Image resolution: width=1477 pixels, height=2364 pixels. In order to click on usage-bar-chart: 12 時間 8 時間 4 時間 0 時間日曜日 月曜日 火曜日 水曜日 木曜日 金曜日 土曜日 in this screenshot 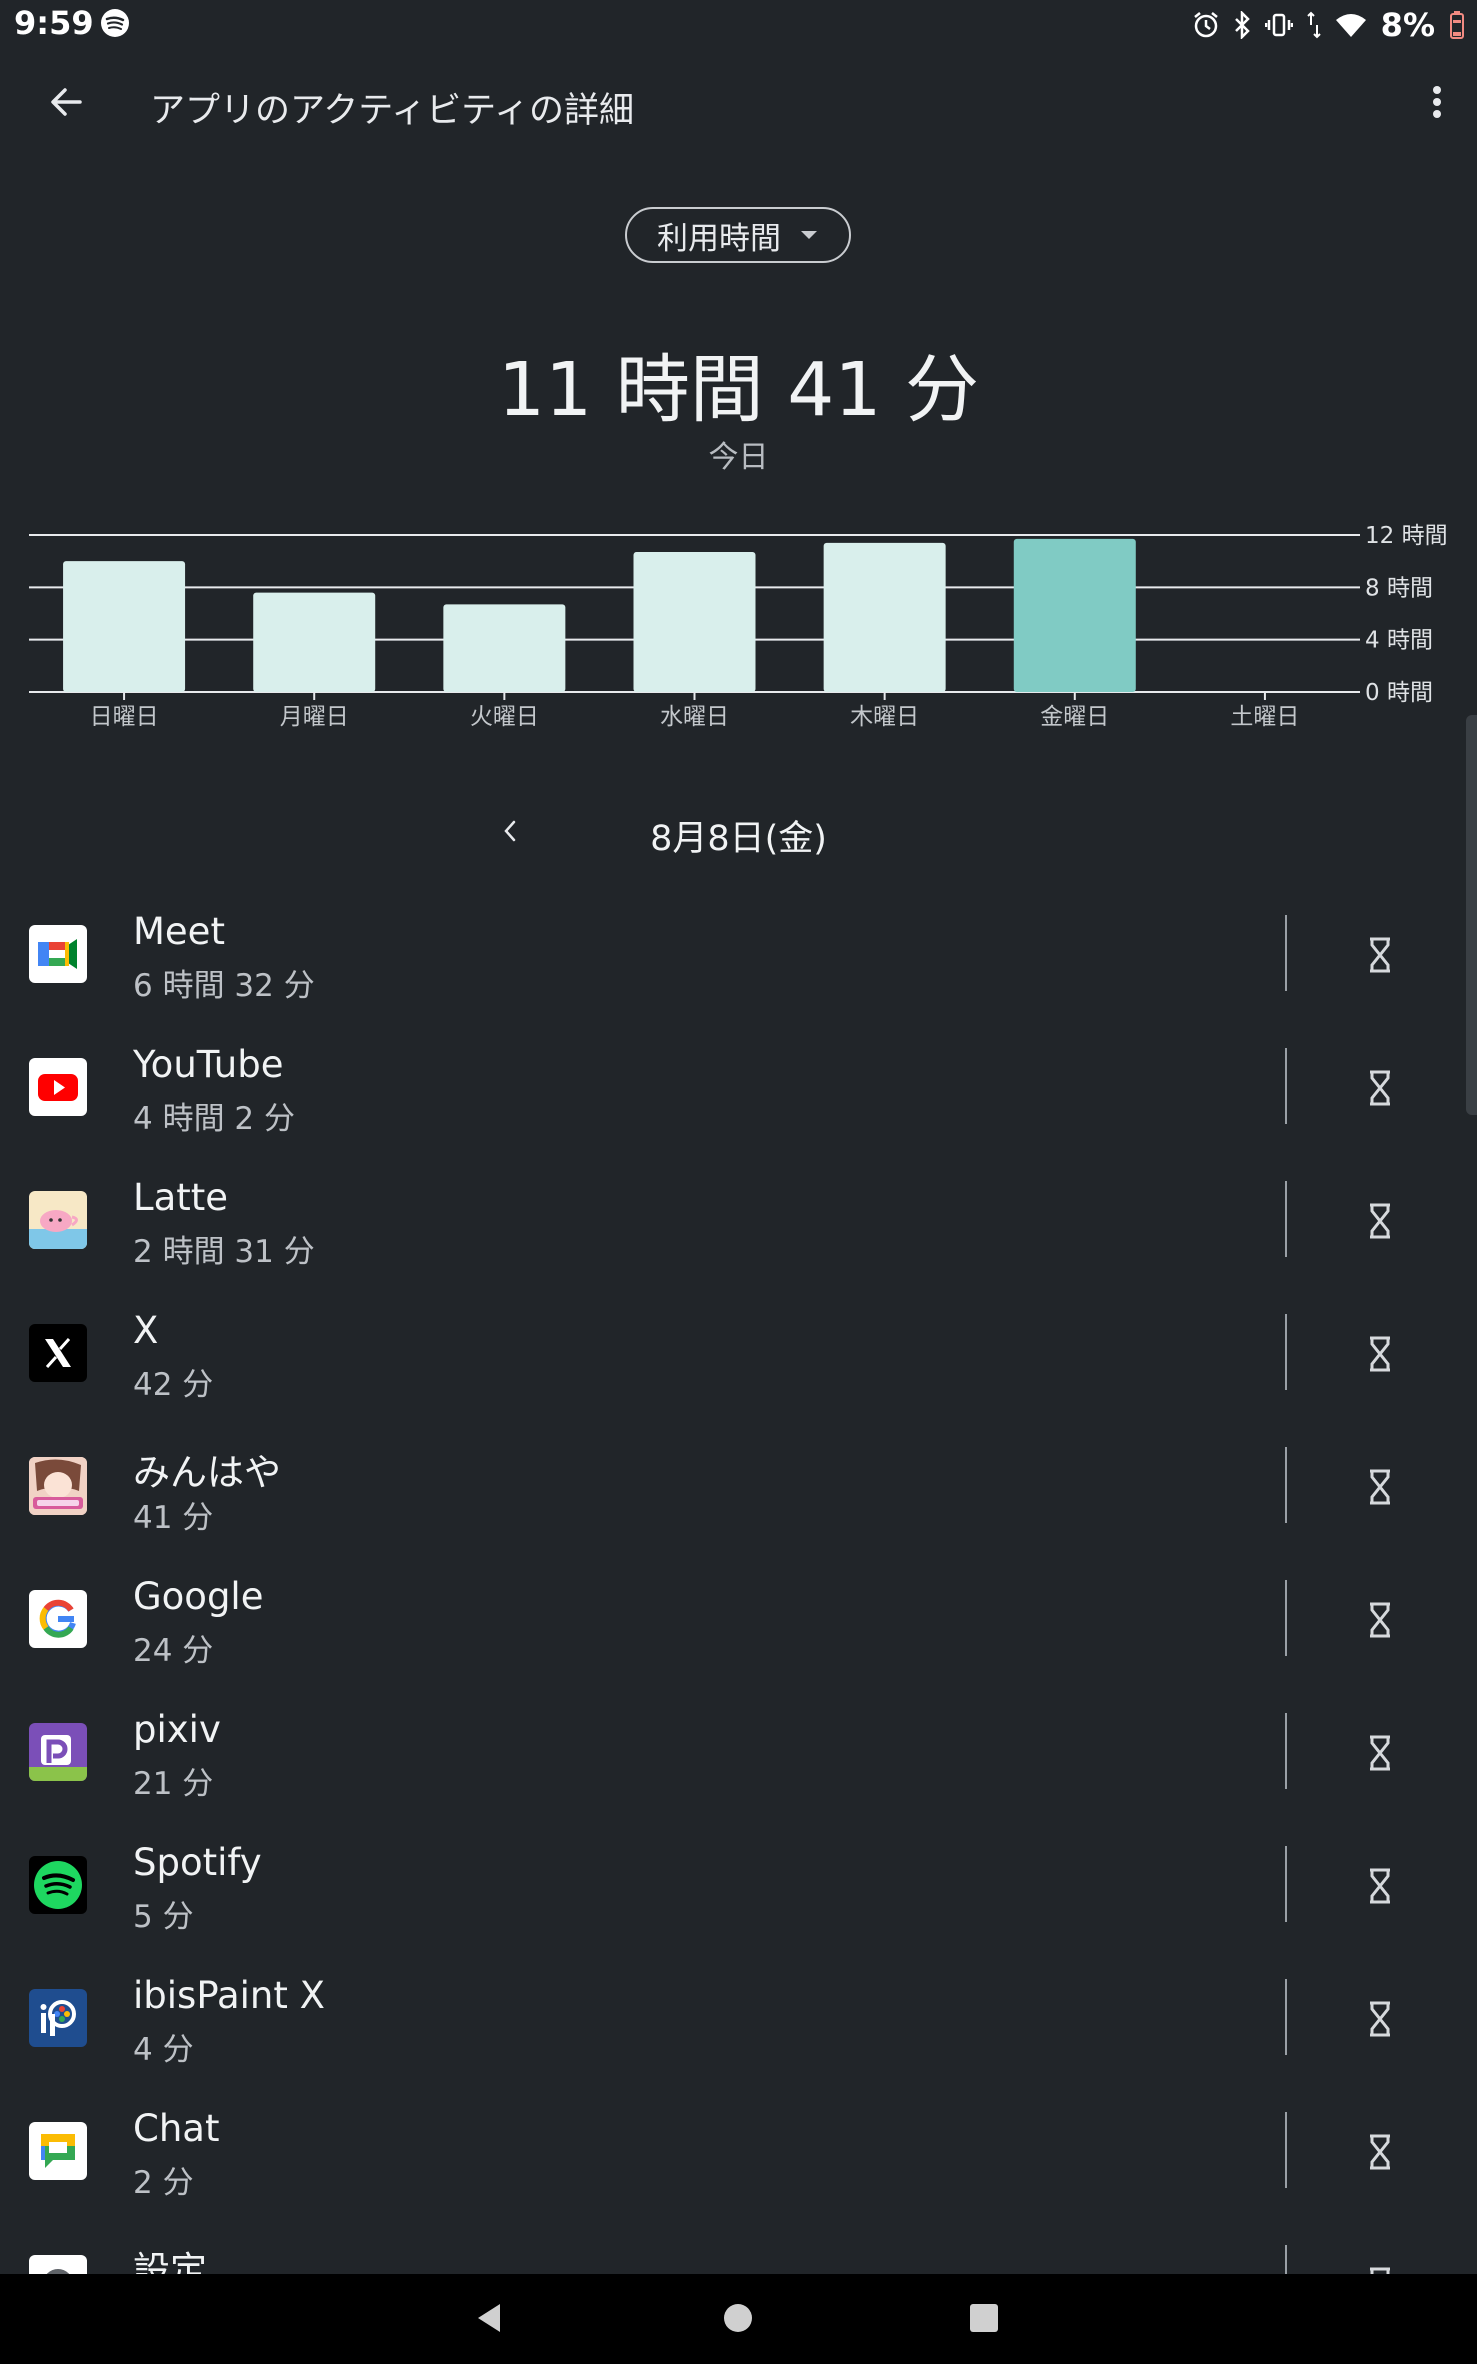, I will do `click(738, 626)`.